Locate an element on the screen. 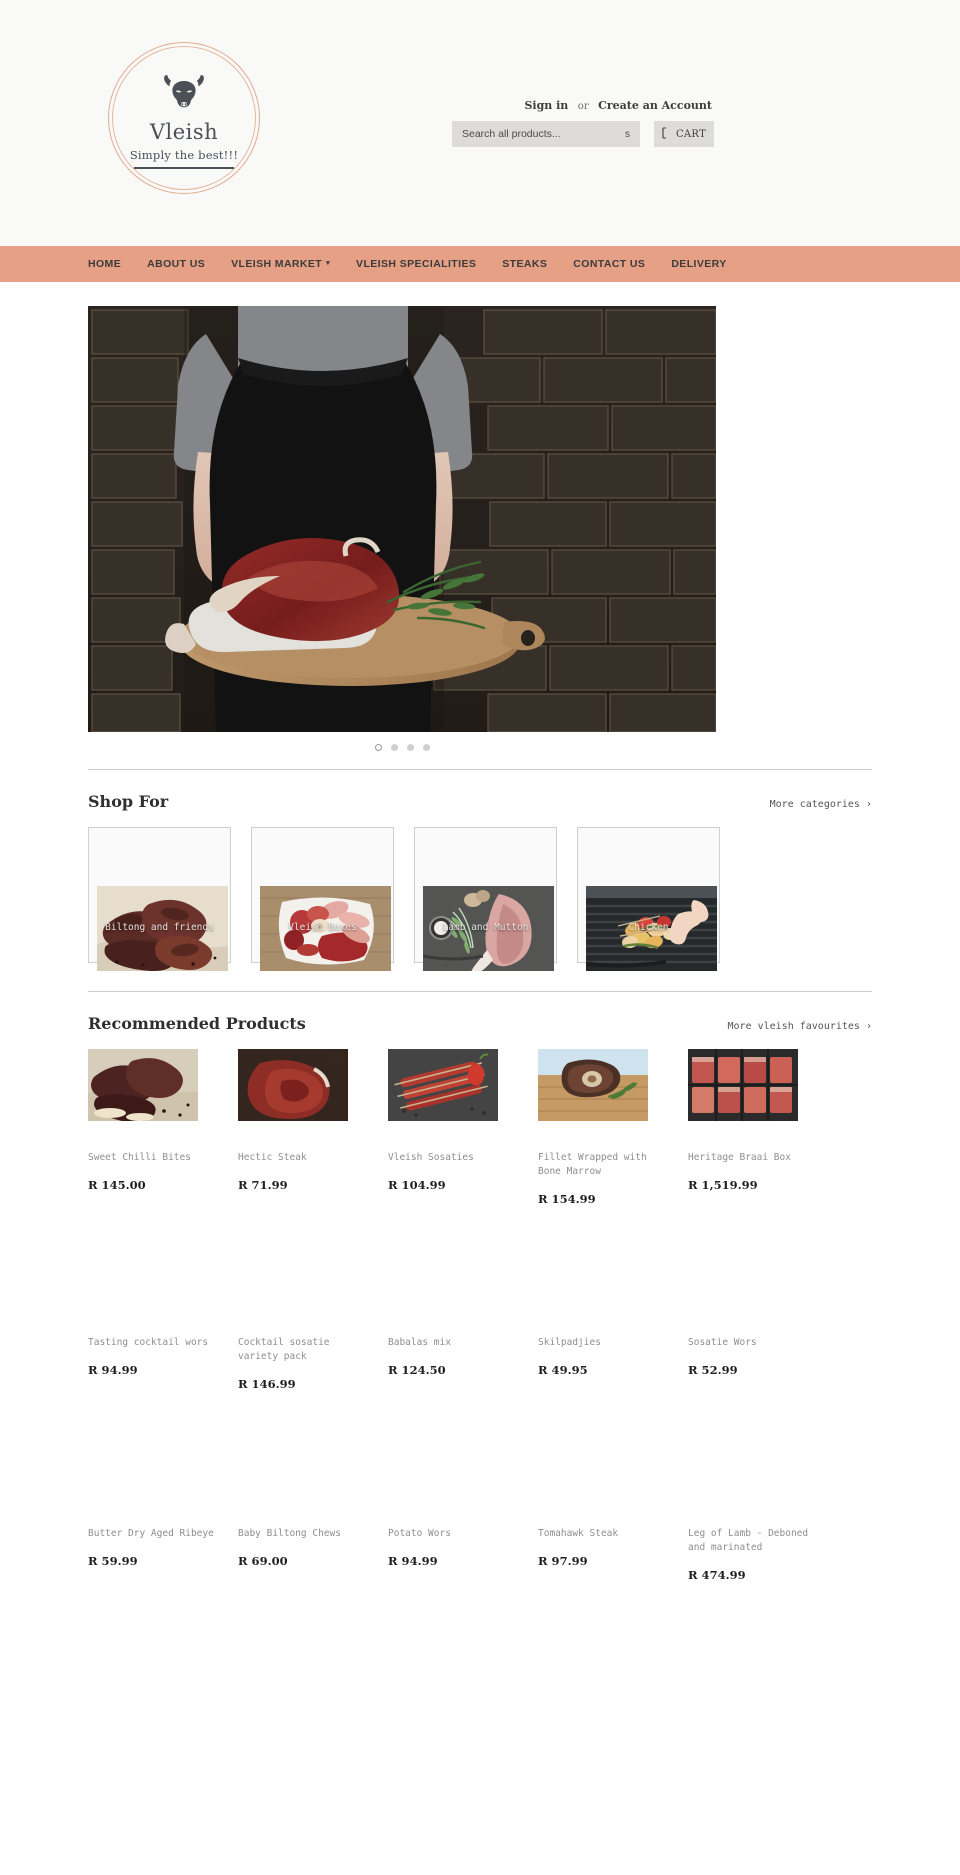  product-name: Cocktail sosatie variety pack is located at coordinates (284, 1349).